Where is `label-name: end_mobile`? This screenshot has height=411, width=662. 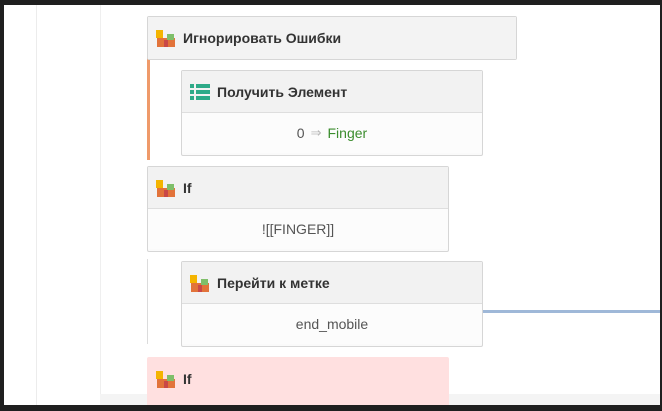 label-name: end_mobile is located at coordinates (332, 324).